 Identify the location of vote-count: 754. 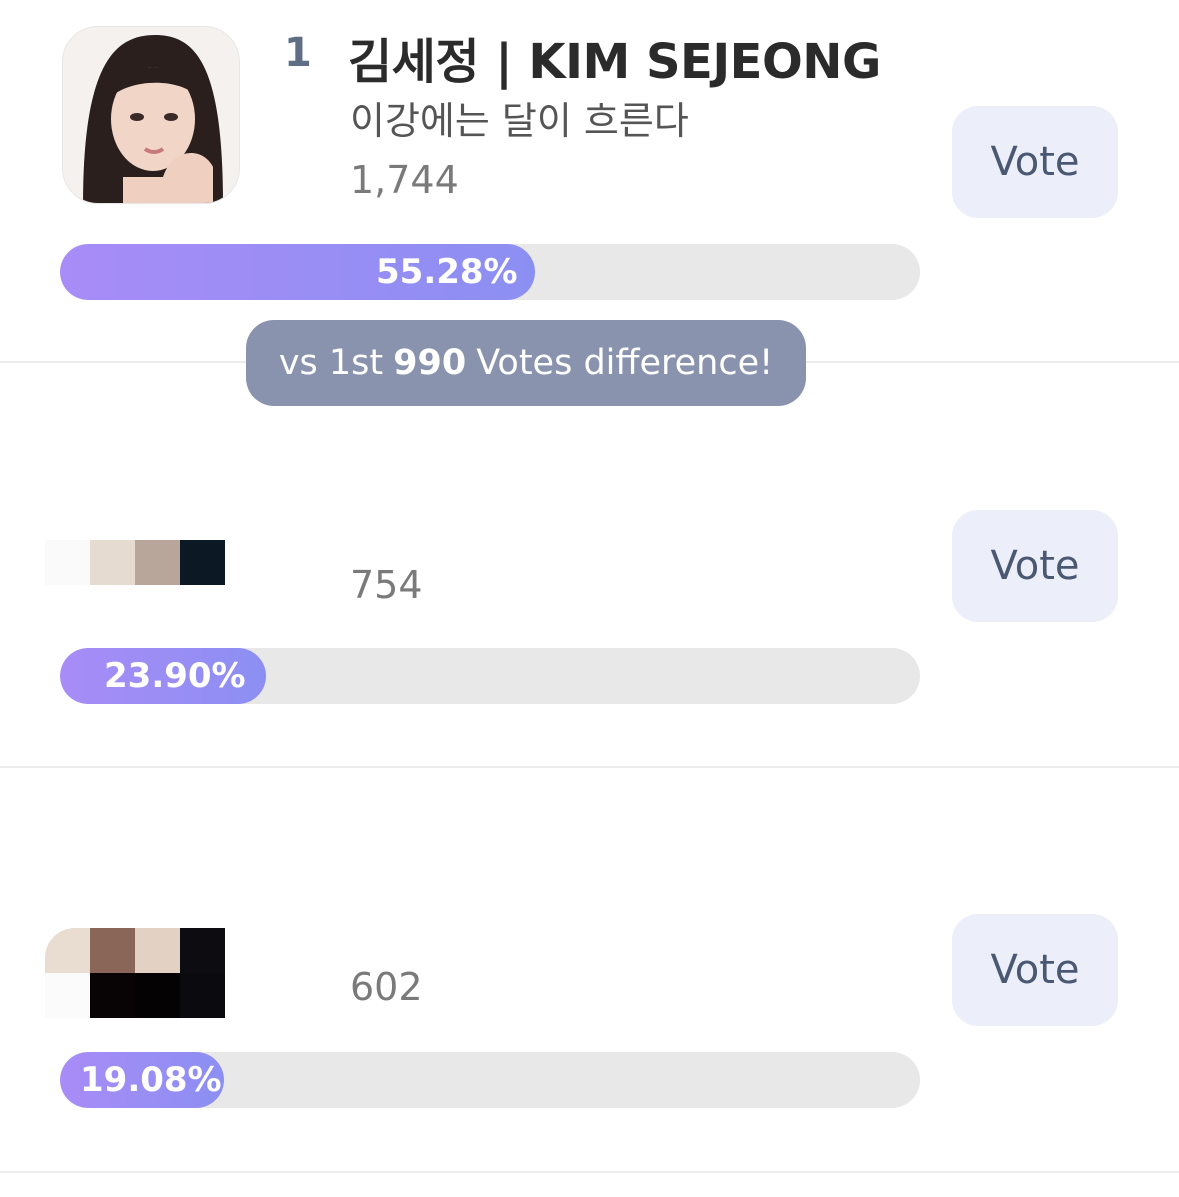
(386, 585).